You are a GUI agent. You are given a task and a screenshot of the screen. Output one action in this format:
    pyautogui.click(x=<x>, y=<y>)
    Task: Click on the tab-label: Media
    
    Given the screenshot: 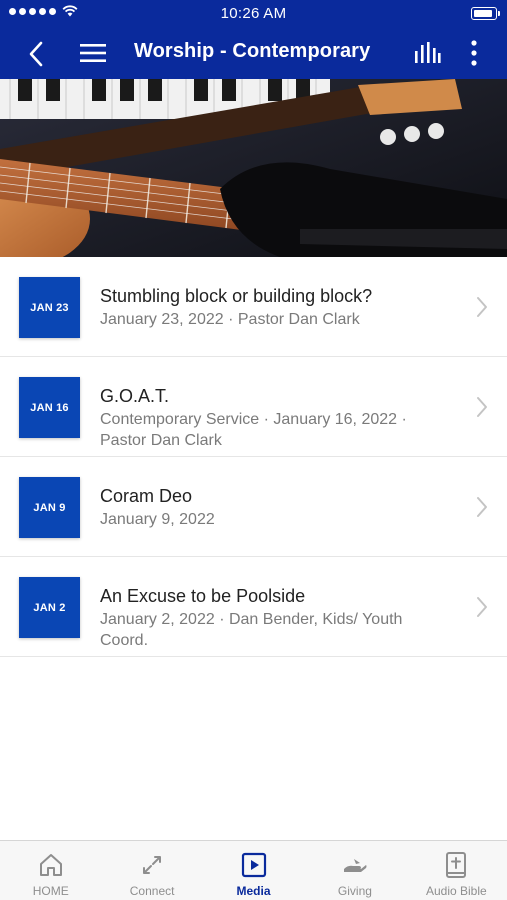 What is the action you would take?
    pyautogui.click(x=253, y=891)
    